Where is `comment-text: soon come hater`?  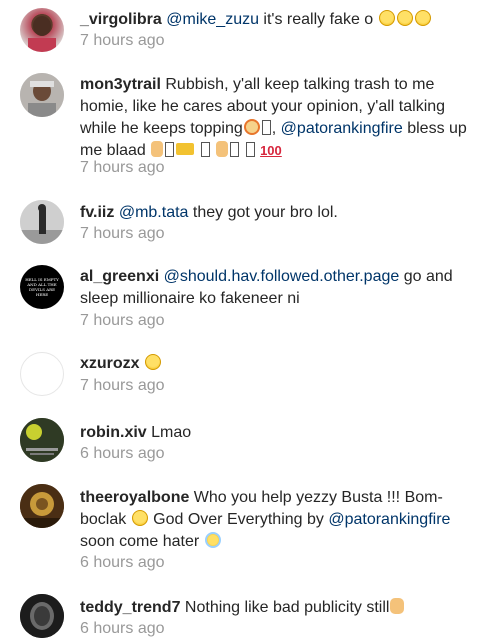
comment-text: soon come hater is located at coordinates (142, 541).